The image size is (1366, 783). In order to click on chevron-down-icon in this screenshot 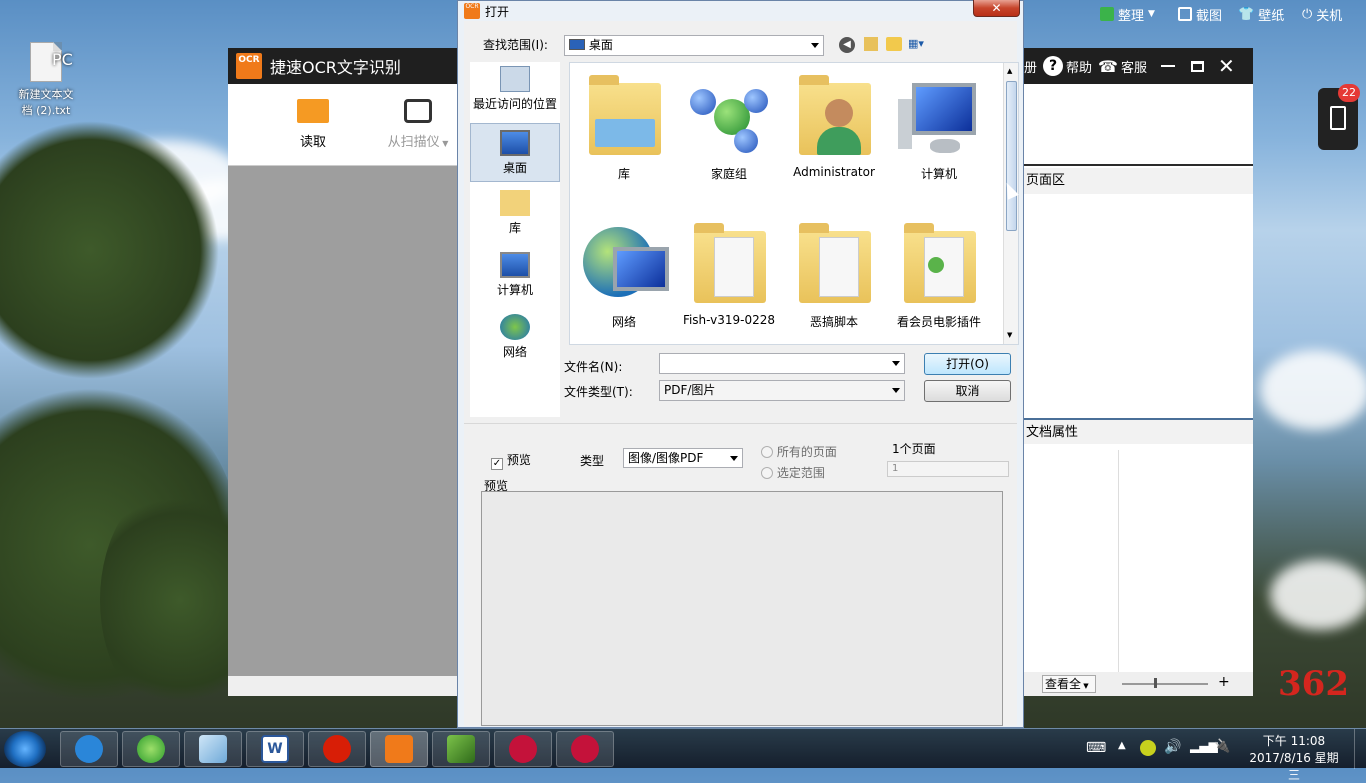, I will do `click(896, 363)`.